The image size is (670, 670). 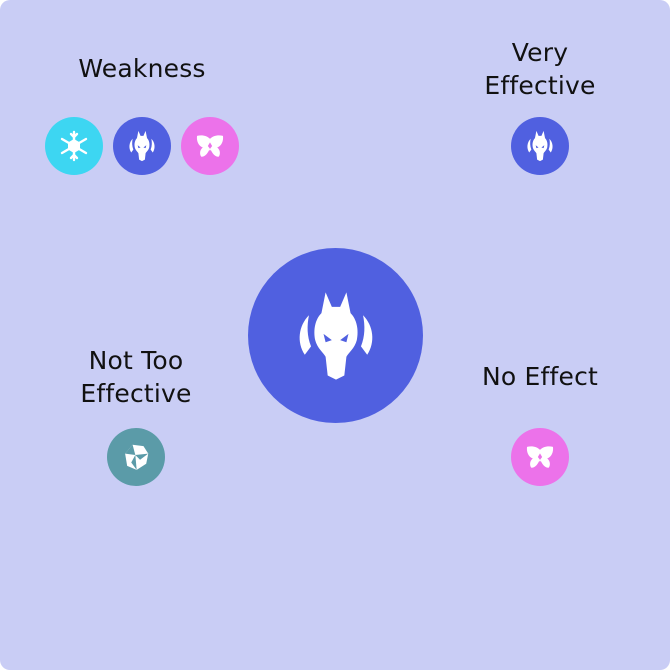 What do you see at coordinates (142, 68) in the screenshot?
I see `weakness-title: Weakness` at bounding box center [142, 68].